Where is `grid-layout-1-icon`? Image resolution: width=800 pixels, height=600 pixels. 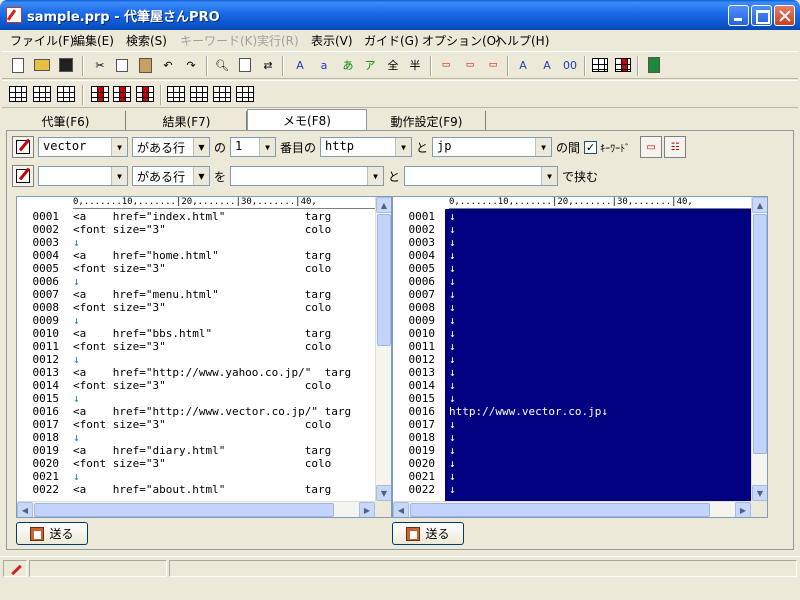
grid-layout-1-icon is located at coordinates (18, 94).